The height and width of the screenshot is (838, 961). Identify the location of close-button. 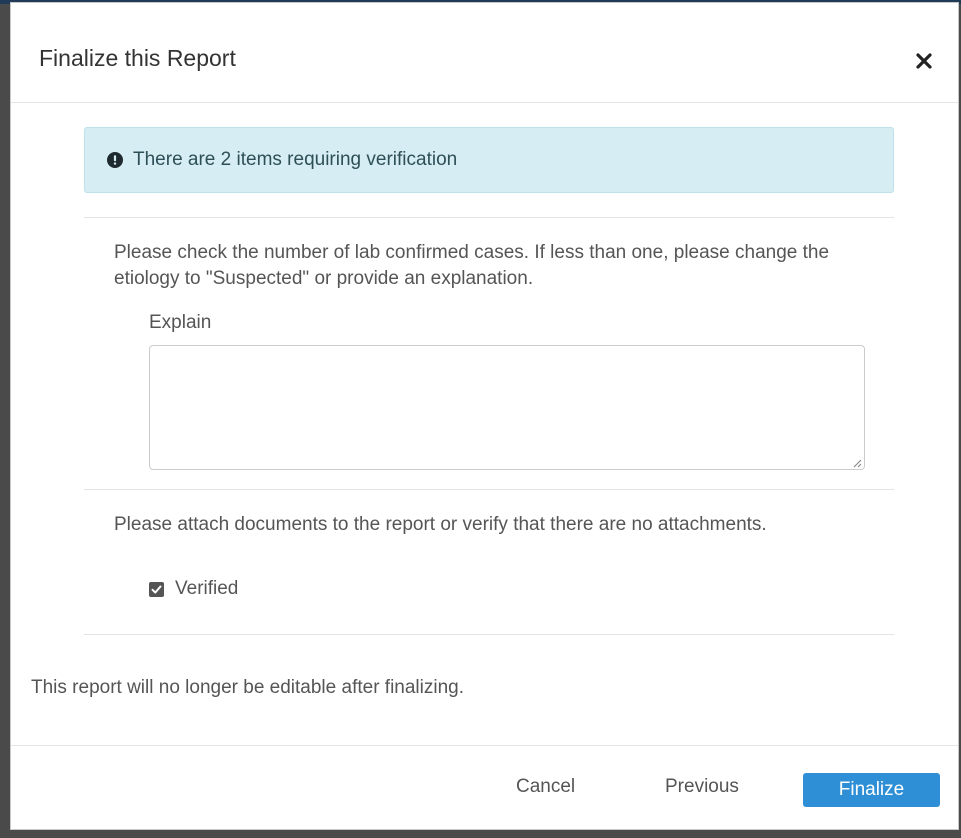
(924, 61).